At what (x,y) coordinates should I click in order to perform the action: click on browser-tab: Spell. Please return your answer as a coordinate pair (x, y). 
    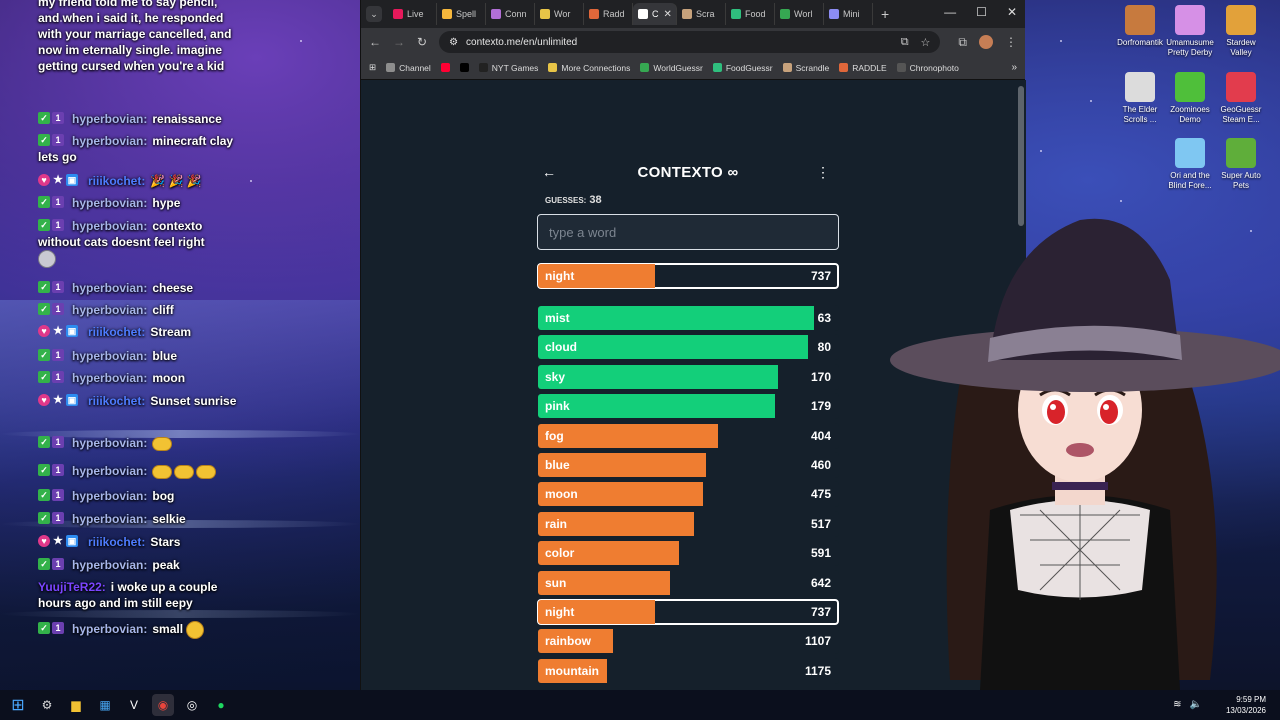
    Looking at the image, I should click on (461, 14).